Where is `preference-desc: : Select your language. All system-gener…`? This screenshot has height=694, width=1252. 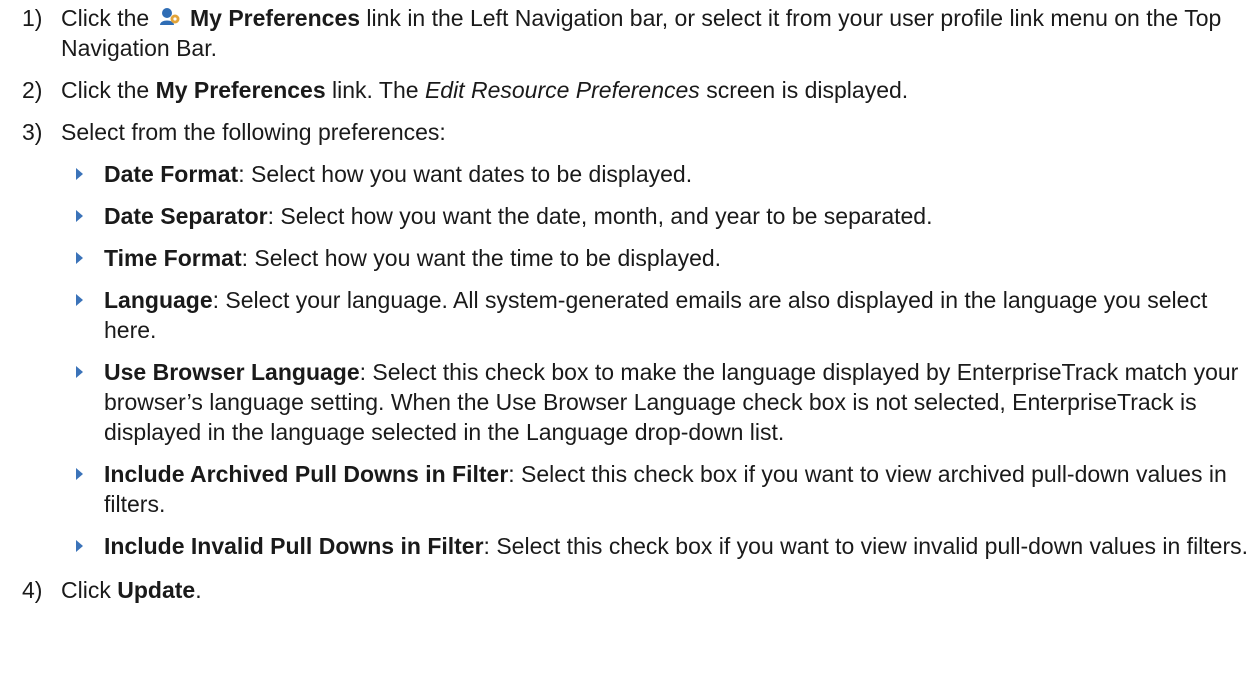
preference-desc: : Select your language. All system-gener… is located at coordinates (656, 315).